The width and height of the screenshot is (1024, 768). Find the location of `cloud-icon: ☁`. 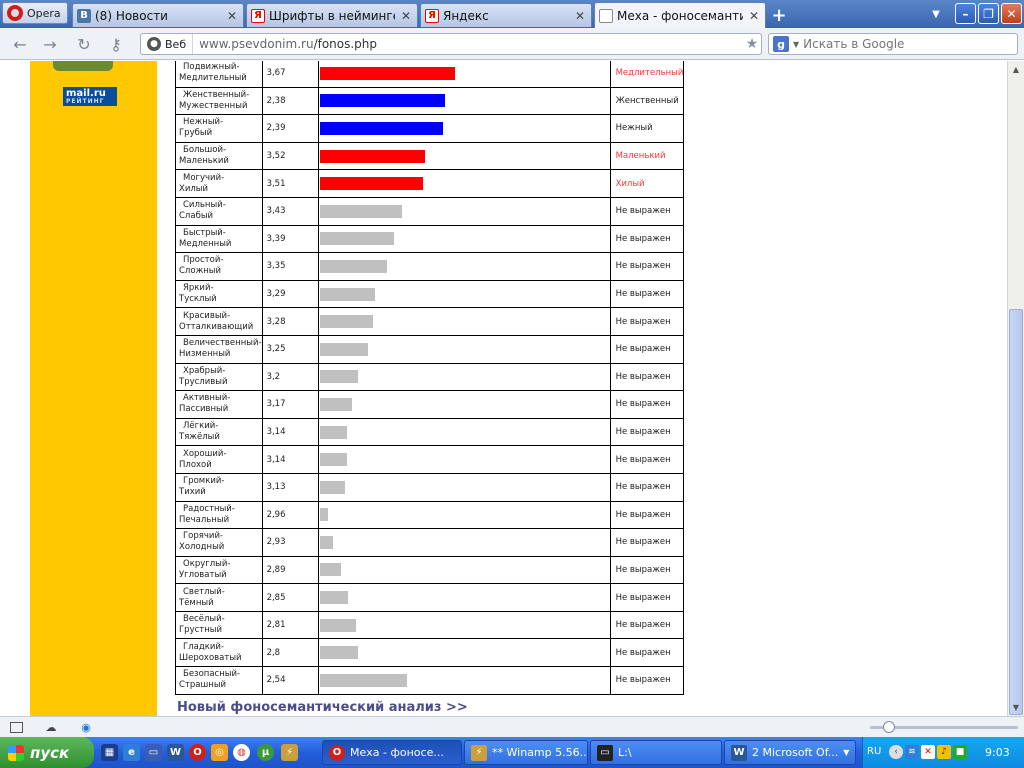

cloud-icon: ☁ is located at coordinates (51, 727).